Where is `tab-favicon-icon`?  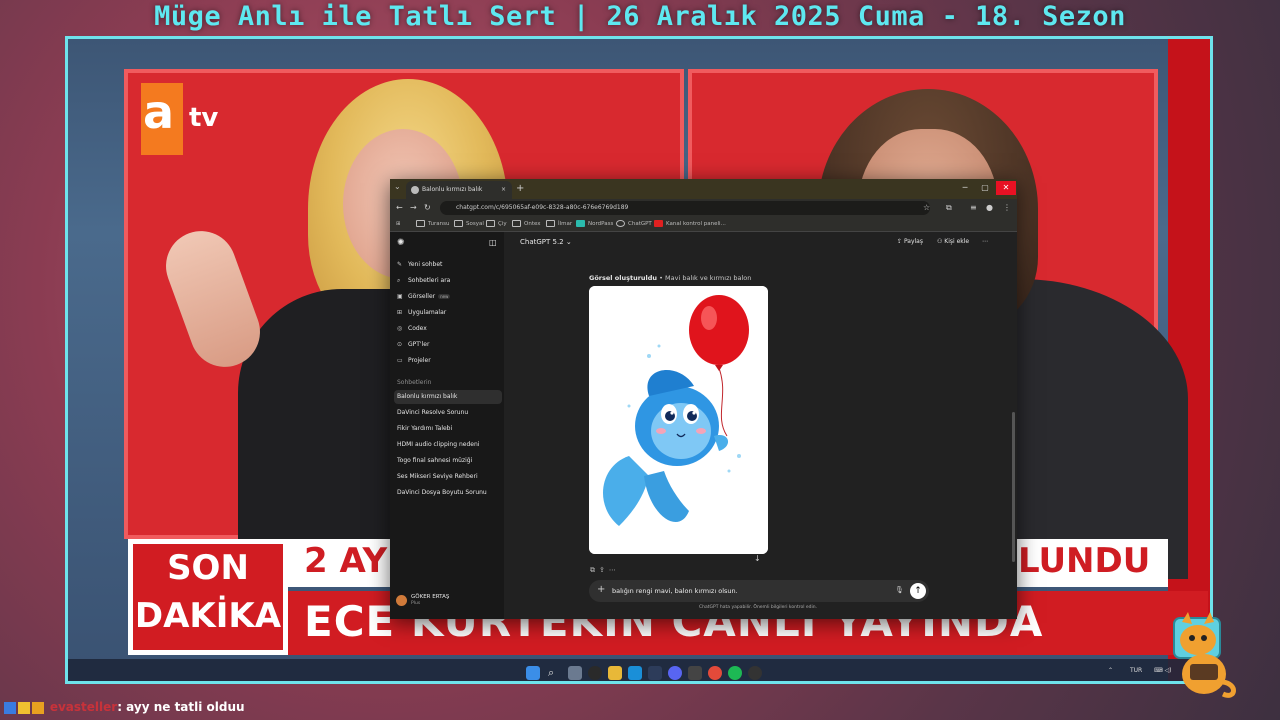 tab-favicon-icon is located at coordinates (415, 190).